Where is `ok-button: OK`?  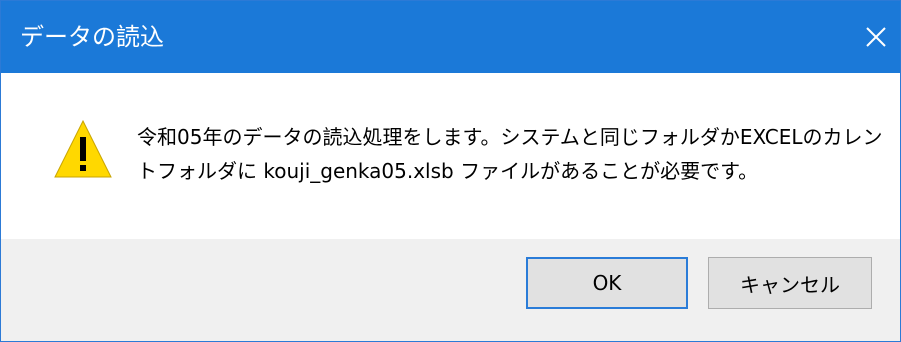
ok-button: OK is located at coordinates (607, 283).